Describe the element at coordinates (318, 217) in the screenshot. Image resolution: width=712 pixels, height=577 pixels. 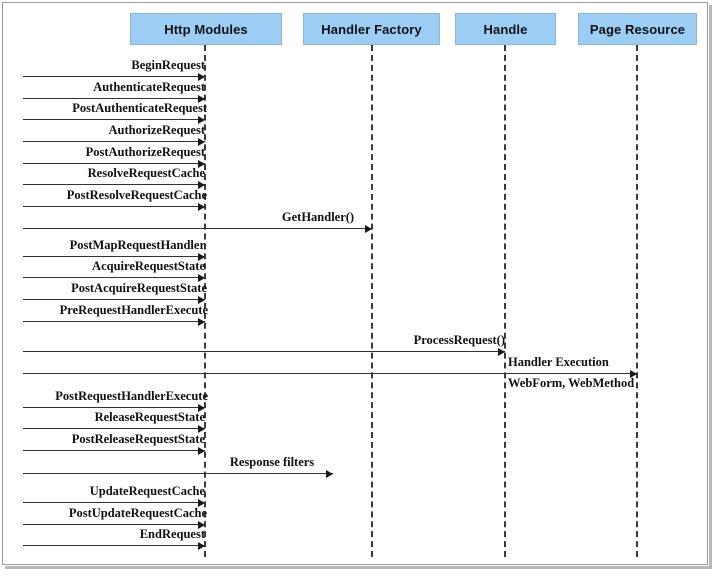
I see `message-label: GetHandler()` at that location.